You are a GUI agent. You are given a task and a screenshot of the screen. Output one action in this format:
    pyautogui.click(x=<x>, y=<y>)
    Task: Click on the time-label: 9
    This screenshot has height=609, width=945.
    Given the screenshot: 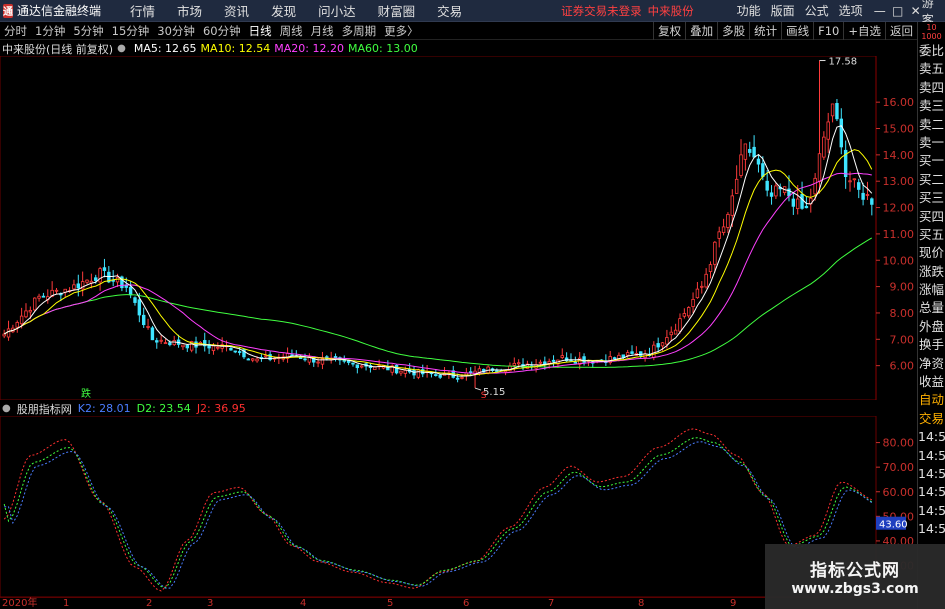 What is the action you would take?
    pyautogui.click(x=733, y=603)
    